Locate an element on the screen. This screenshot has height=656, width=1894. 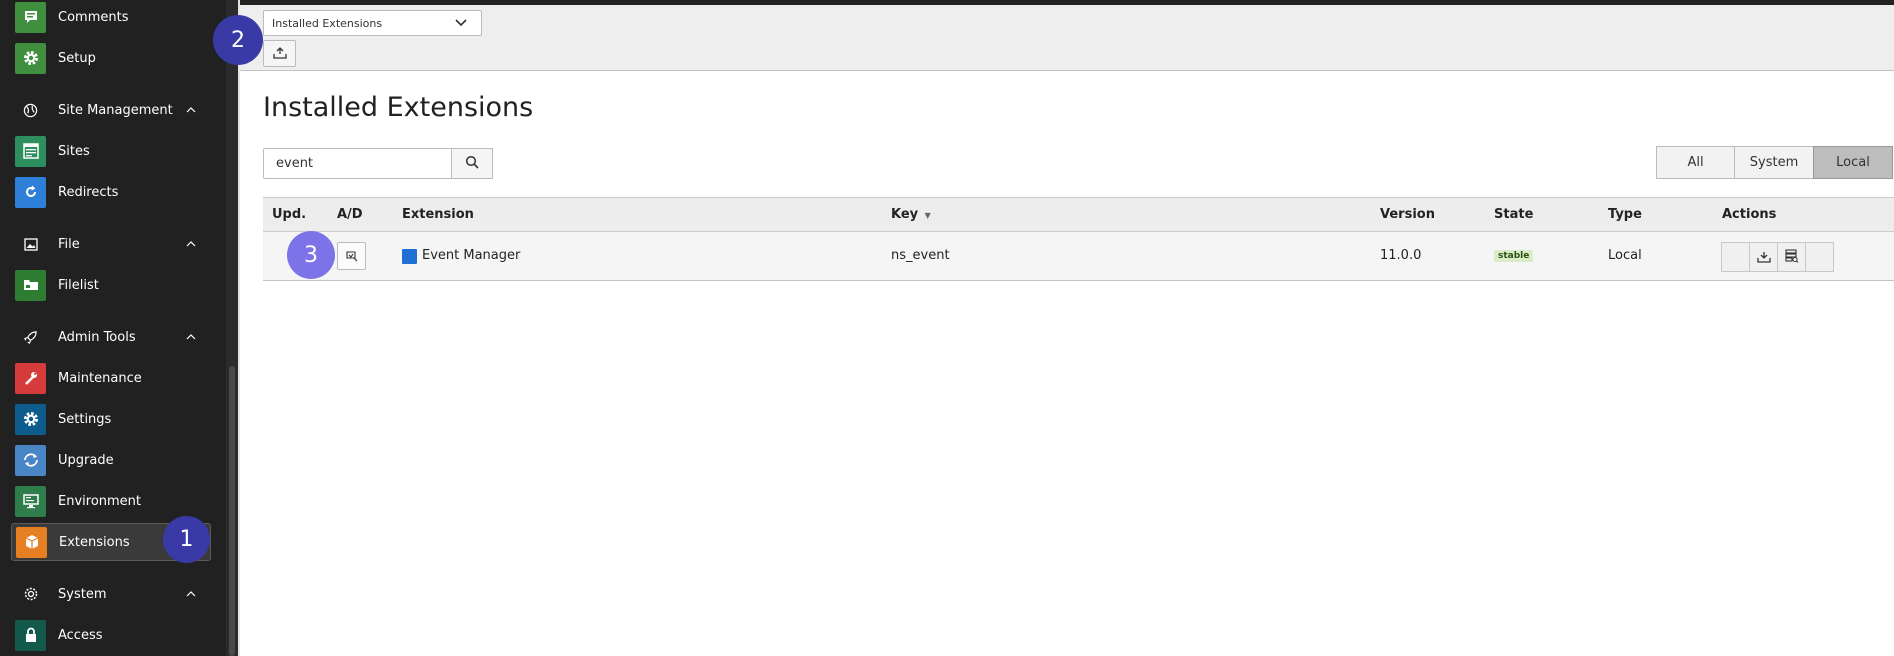
column-actions: Actions is located at coordinates (1749, 214).